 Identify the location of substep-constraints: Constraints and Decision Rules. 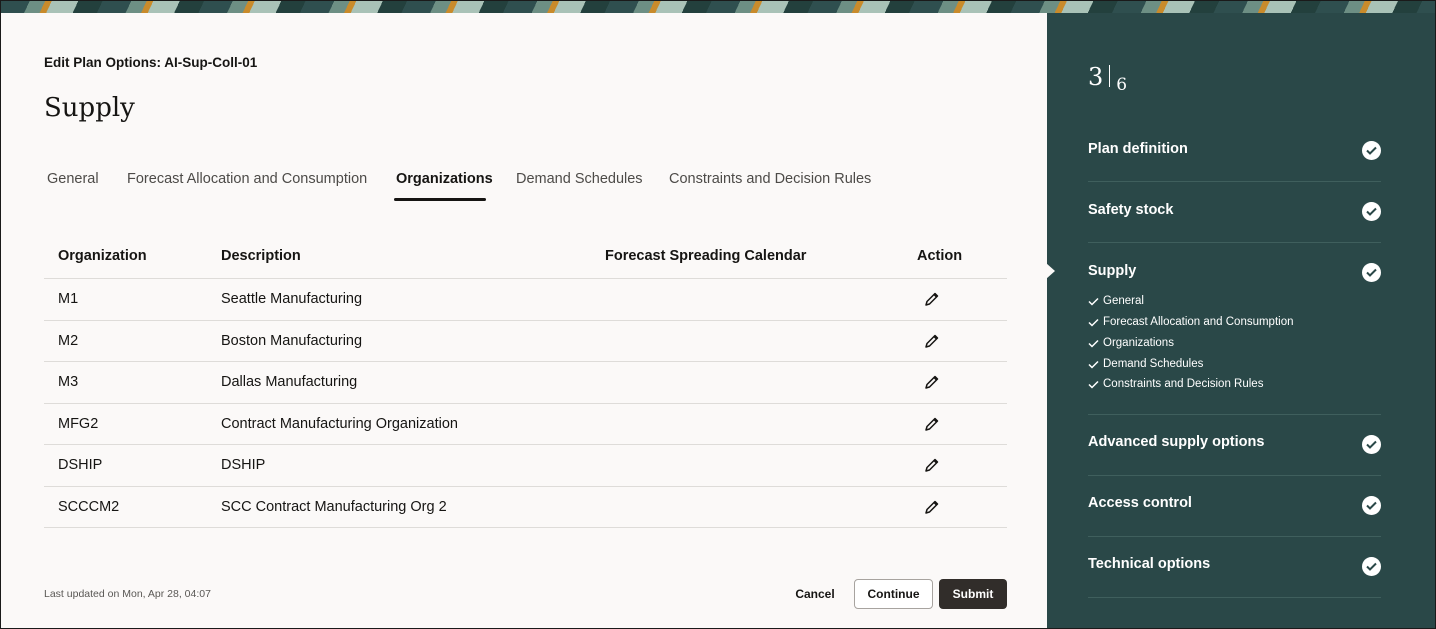
(1175, 384).